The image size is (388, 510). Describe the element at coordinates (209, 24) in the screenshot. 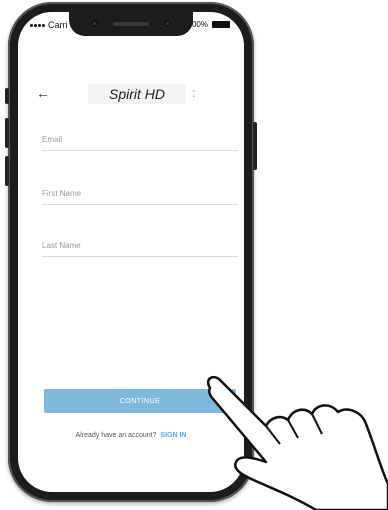

I see `status-battery: 100%` at that location.